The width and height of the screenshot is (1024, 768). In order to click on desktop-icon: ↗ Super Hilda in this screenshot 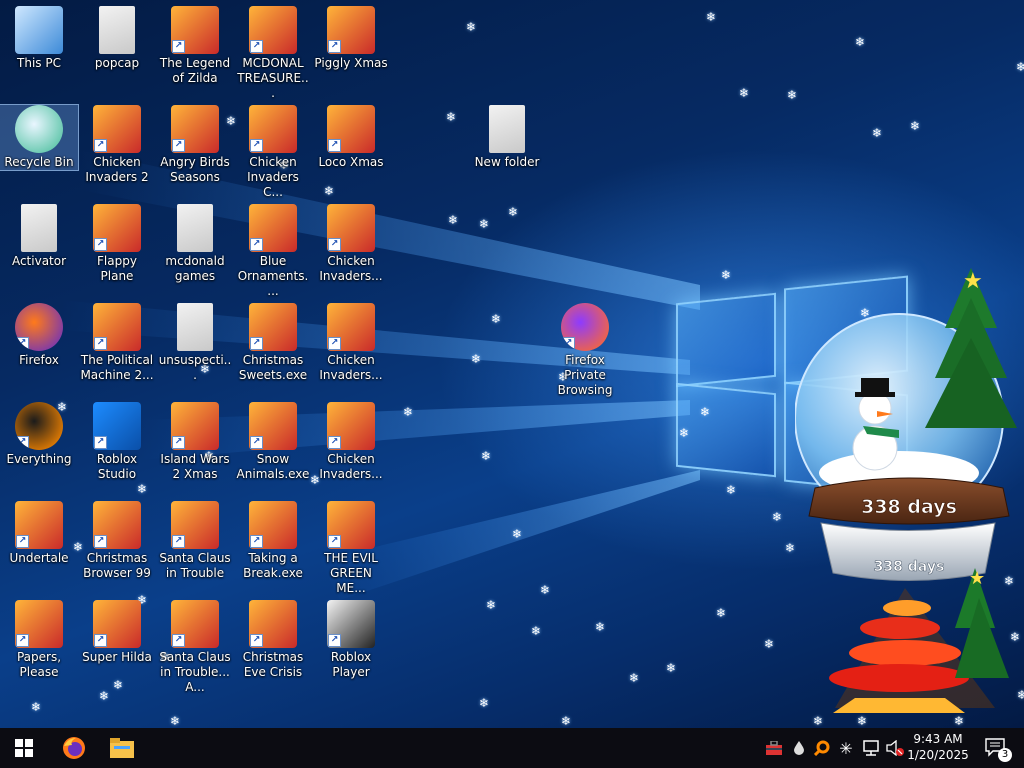, I will do `click(117, 632)`.